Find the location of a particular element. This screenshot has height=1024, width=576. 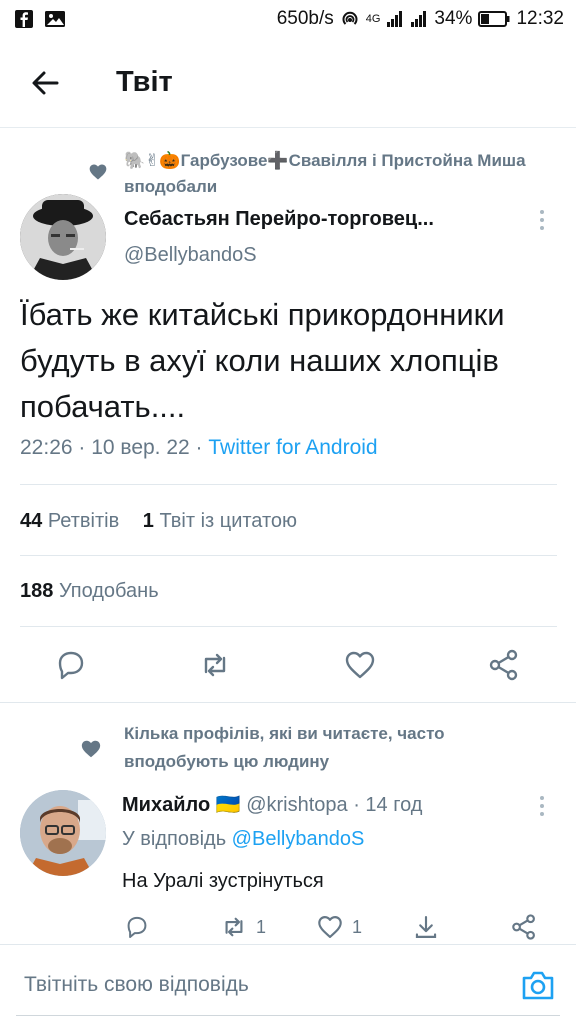

likes-label: Уподобань is located at coordinates (108, 591).